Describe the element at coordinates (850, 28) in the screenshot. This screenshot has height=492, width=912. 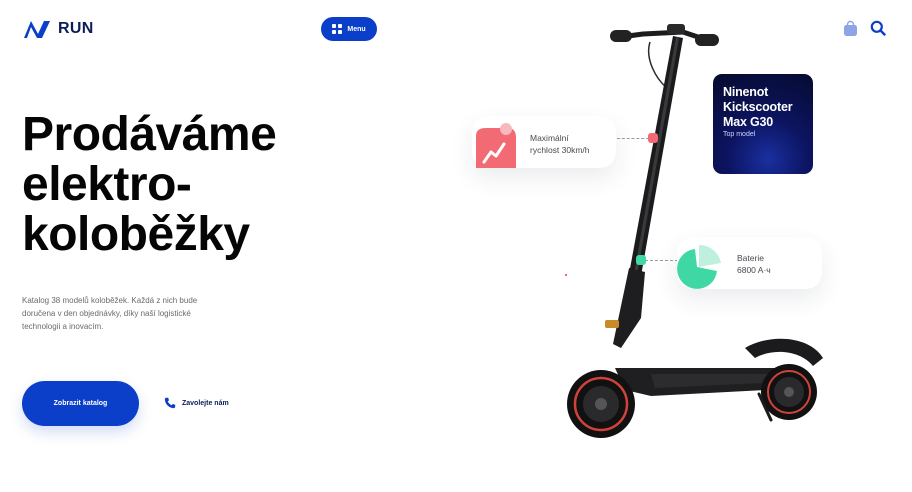
I see `shopping-bag-icon` at that location.